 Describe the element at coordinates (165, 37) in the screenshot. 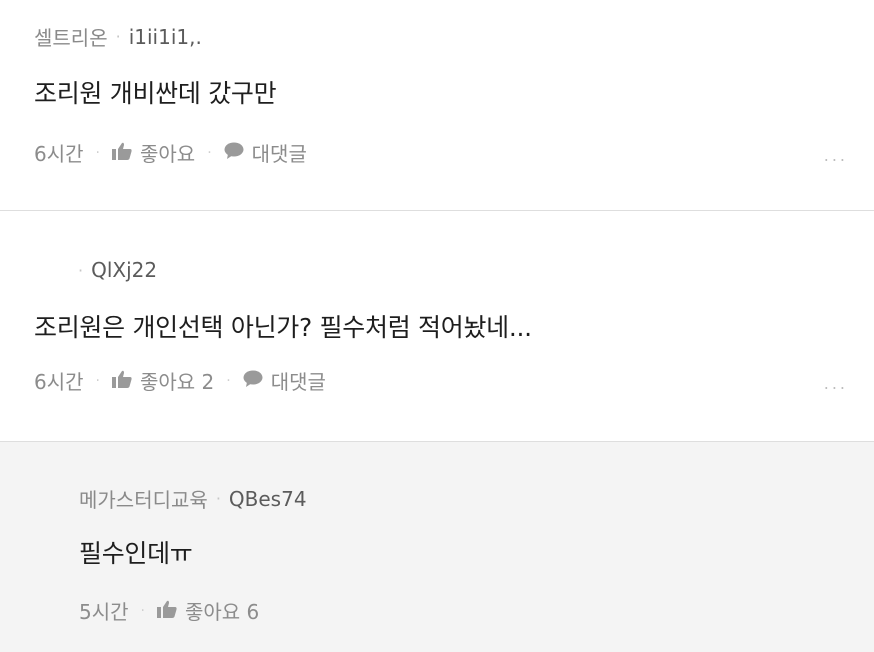

I see `comment-user-id: i1ii1i1,.` at that location.